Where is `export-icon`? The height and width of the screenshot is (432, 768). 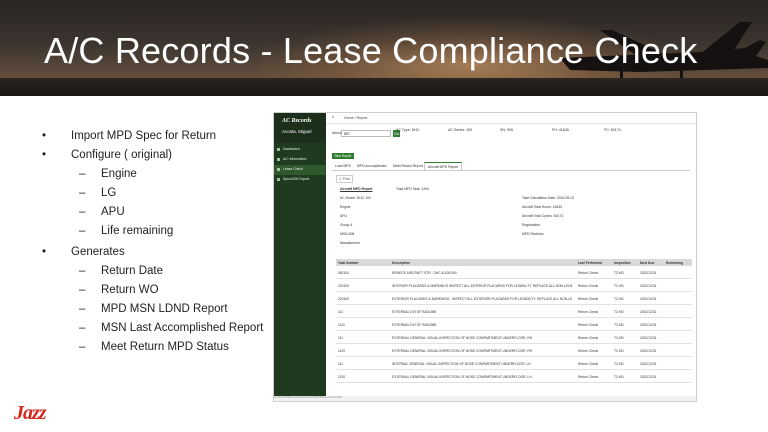
export-icon is located at coordinates (278, 179).